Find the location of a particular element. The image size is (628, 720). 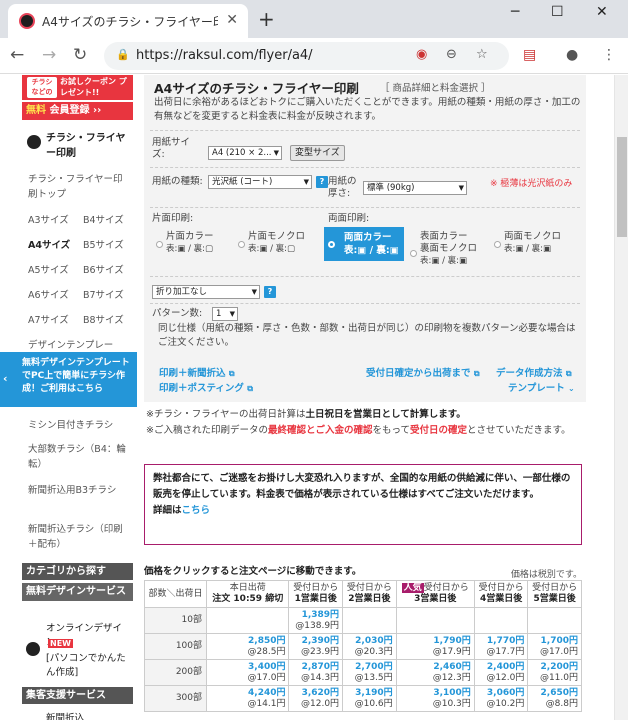

sidebar-item-flyer-top: チラシ・フライヤー印刷トップ is located at coordinates (78, 187).